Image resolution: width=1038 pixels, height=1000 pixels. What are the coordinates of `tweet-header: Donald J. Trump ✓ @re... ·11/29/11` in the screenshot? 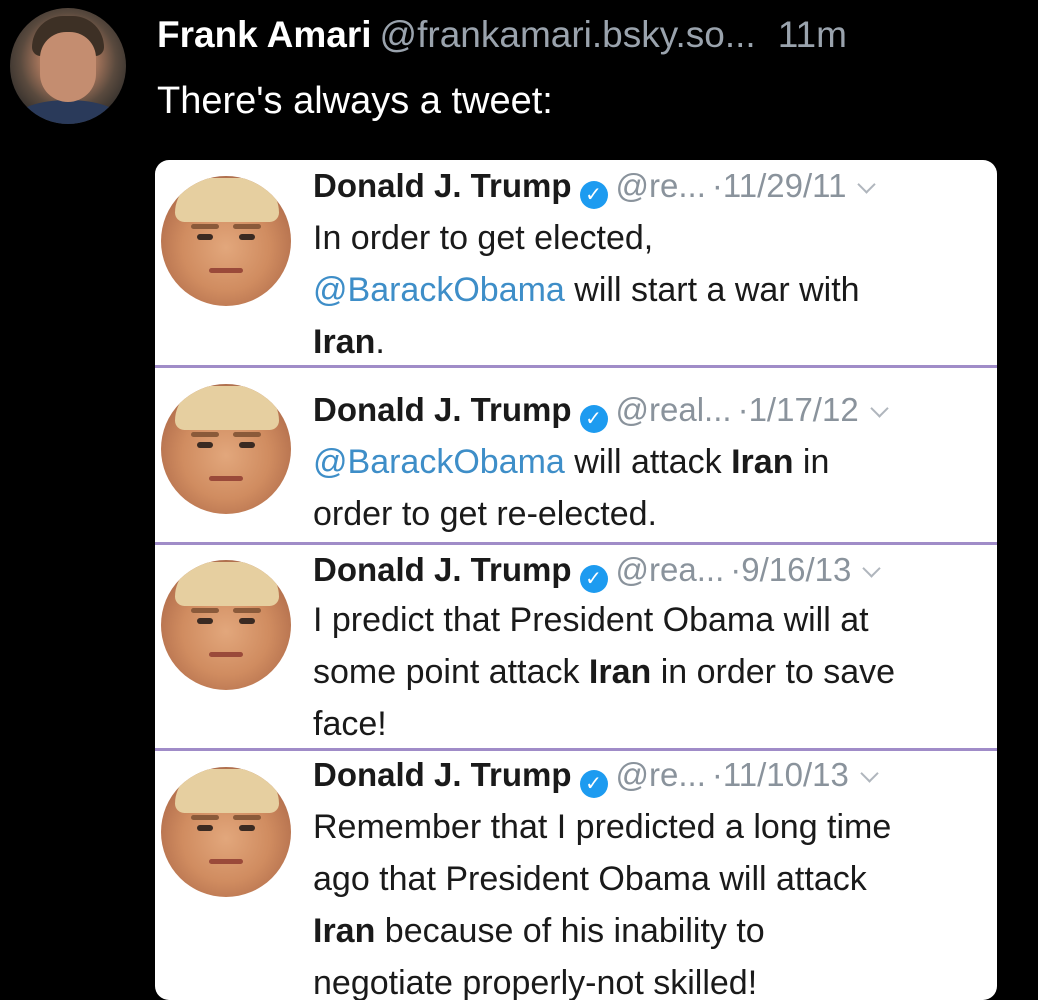 It's located at (595, 187).